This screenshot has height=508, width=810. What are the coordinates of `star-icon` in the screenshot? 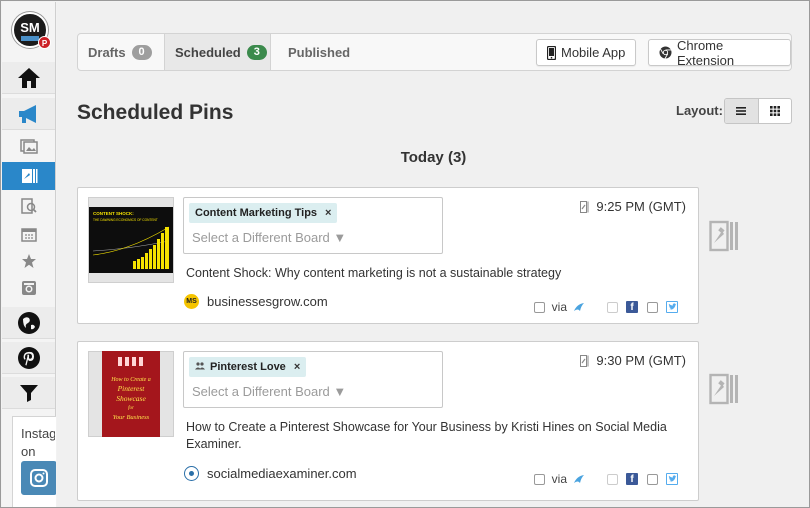 It's located at (28, 260).